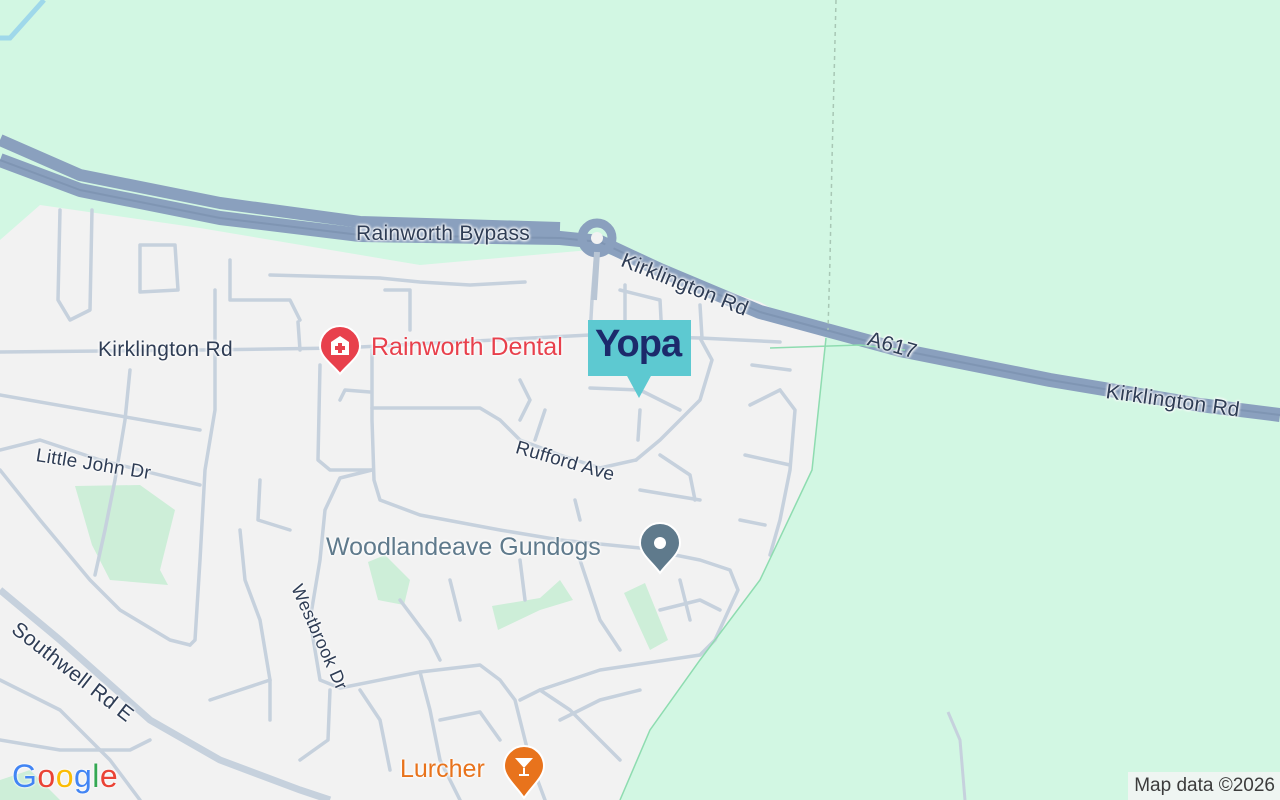 This screenshot has height=800, width=1280. What do you see at coordinates (443, 233) in the screenshot?
I see `road-label-rainworth-bypass: Rainworth Bypass` at bounding box center [443, 233].